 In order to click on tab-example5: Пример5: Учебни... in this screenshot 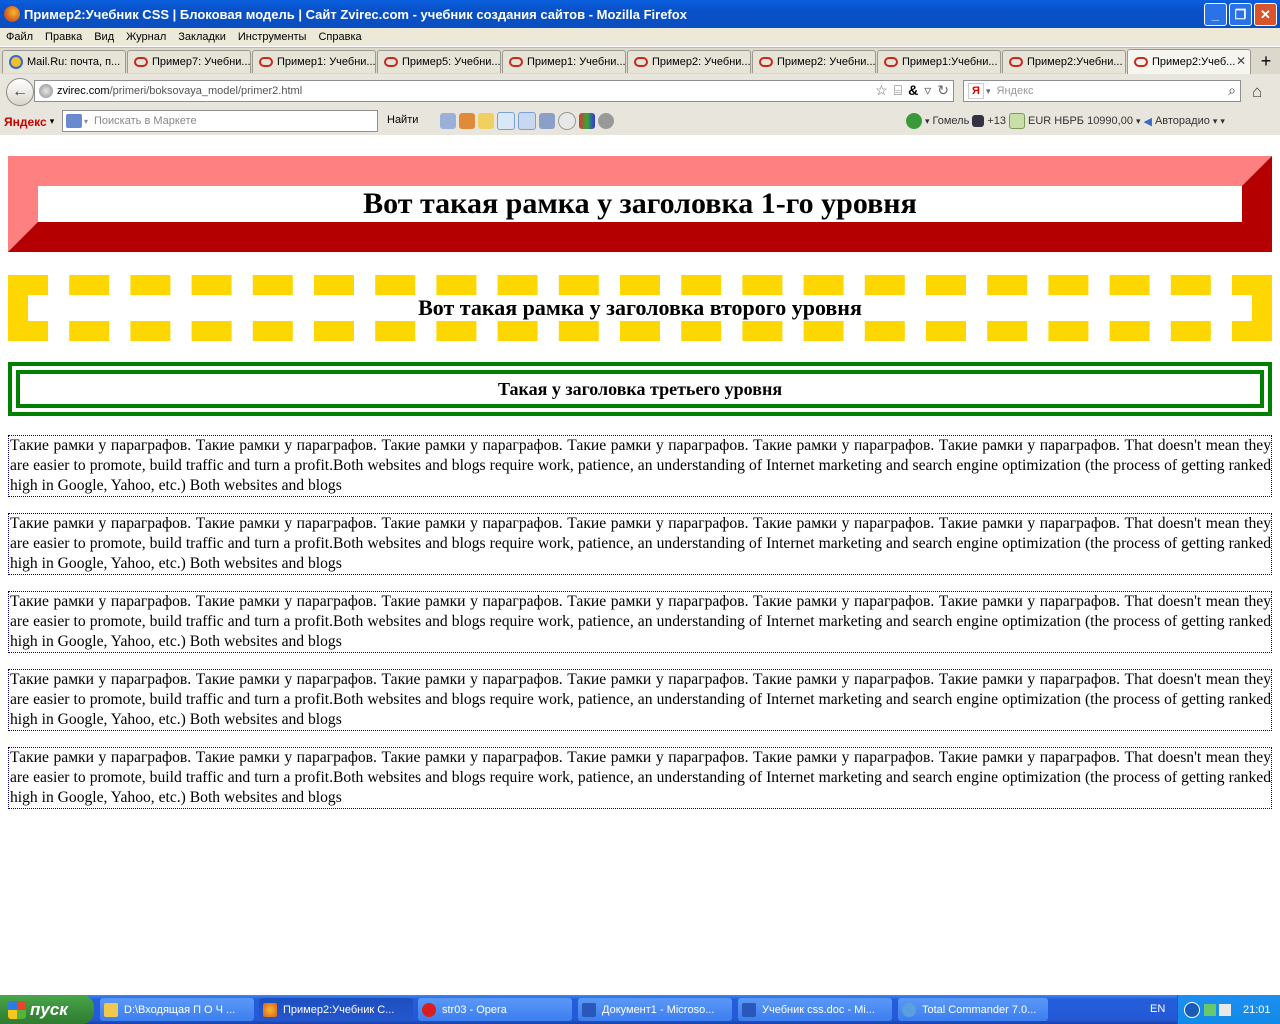, I will do `click(439, 61)`.